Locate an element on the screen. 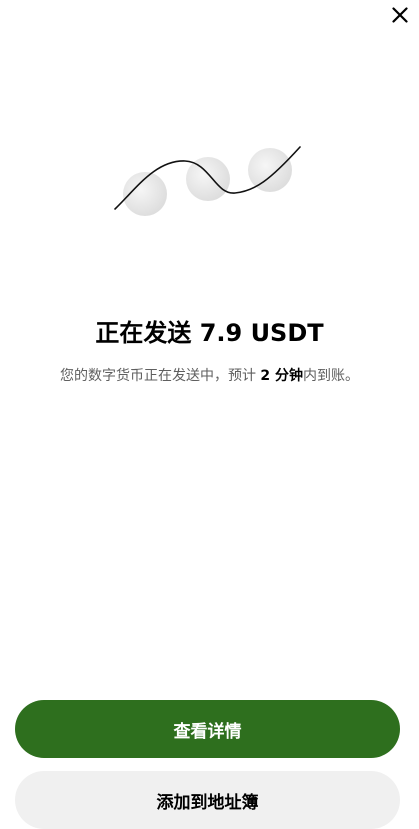  add-to-address-book-button: 添加到地址簿 is located at coordinates (207, 800).